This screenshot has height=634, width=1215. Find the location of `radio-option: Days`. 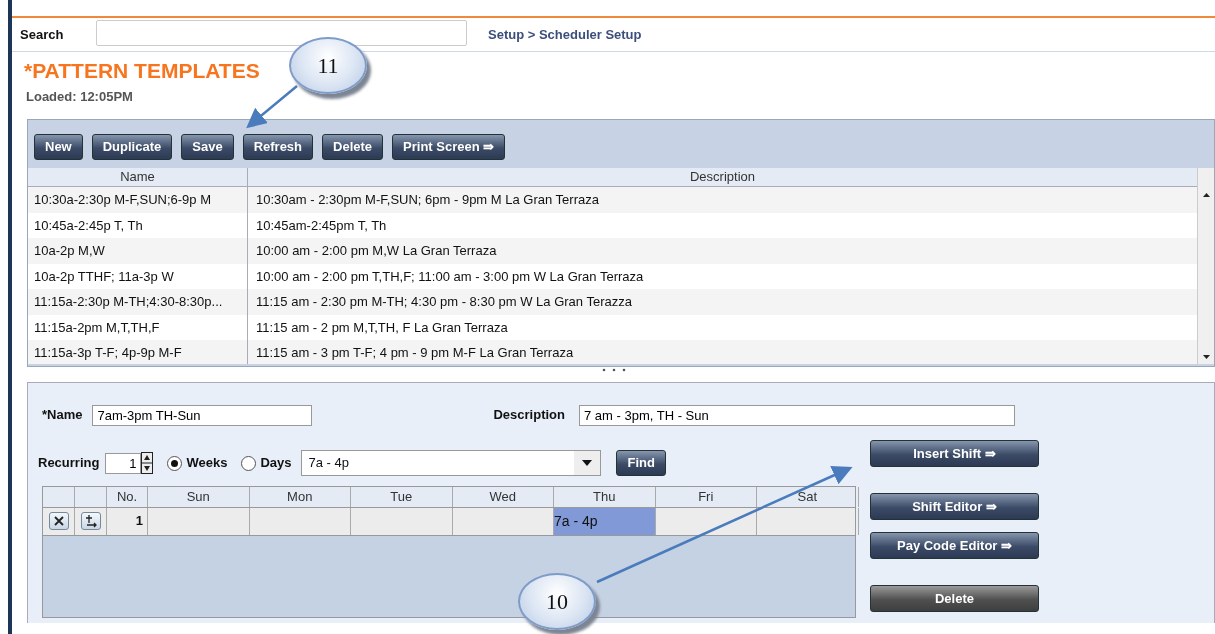

radio-option: Days is located at coordinates (266, 463).